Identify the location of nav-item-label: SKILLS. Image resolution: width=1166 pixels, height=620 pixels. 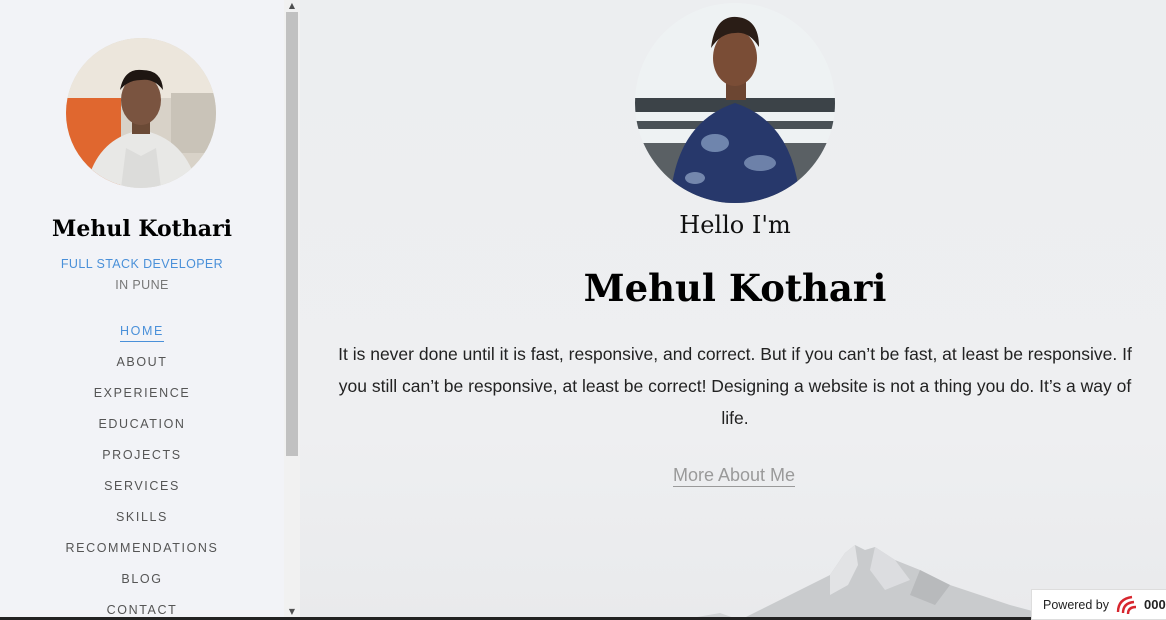
(142, 517).